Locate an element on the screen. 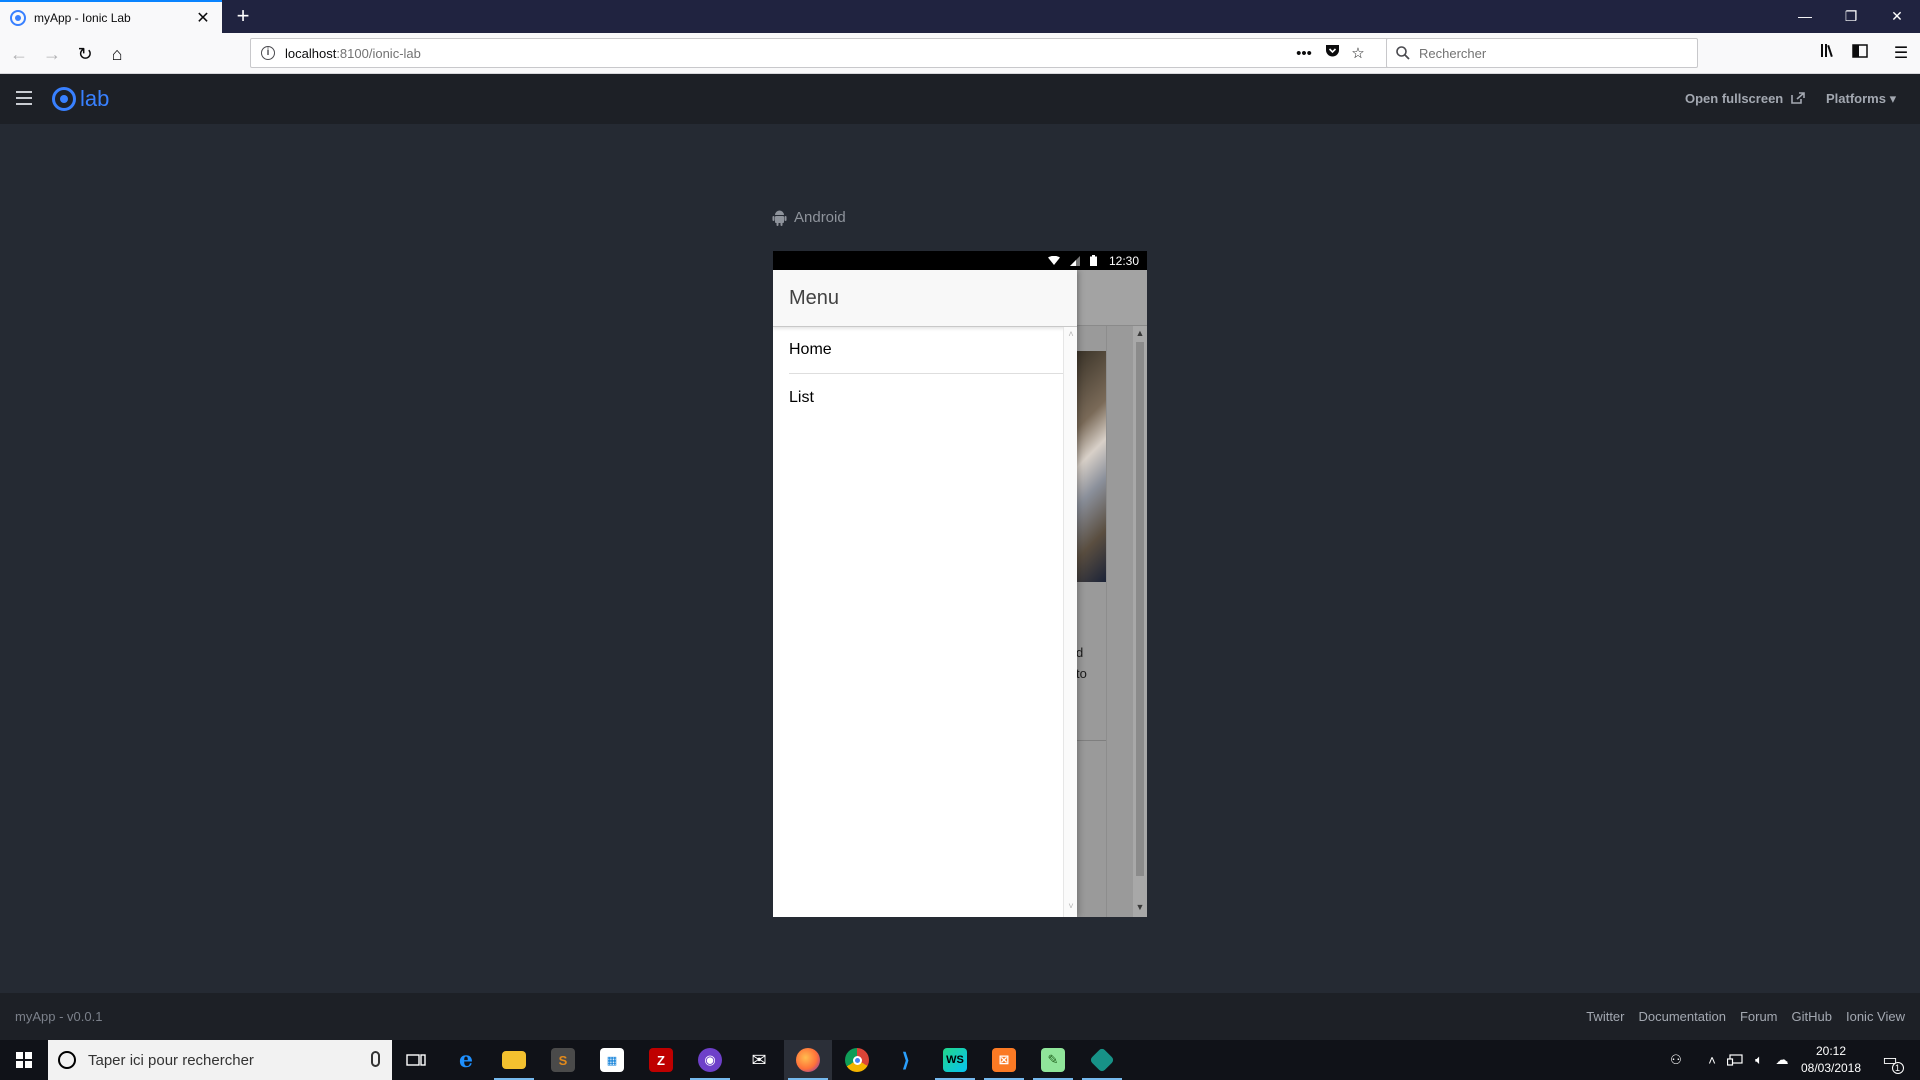 The image size is (1920, 1080). android-icon is located at coordinates (779, 218).